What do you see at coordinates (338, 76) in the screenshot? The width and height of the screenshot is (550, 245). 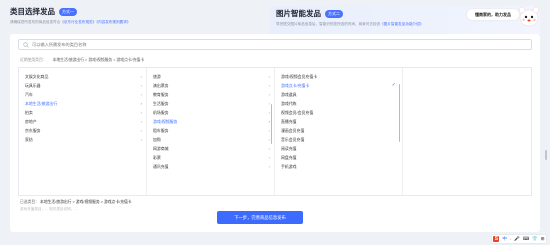 I see `category-item: 游戏/视频会员充值卡` at bounding box center [338, 76].